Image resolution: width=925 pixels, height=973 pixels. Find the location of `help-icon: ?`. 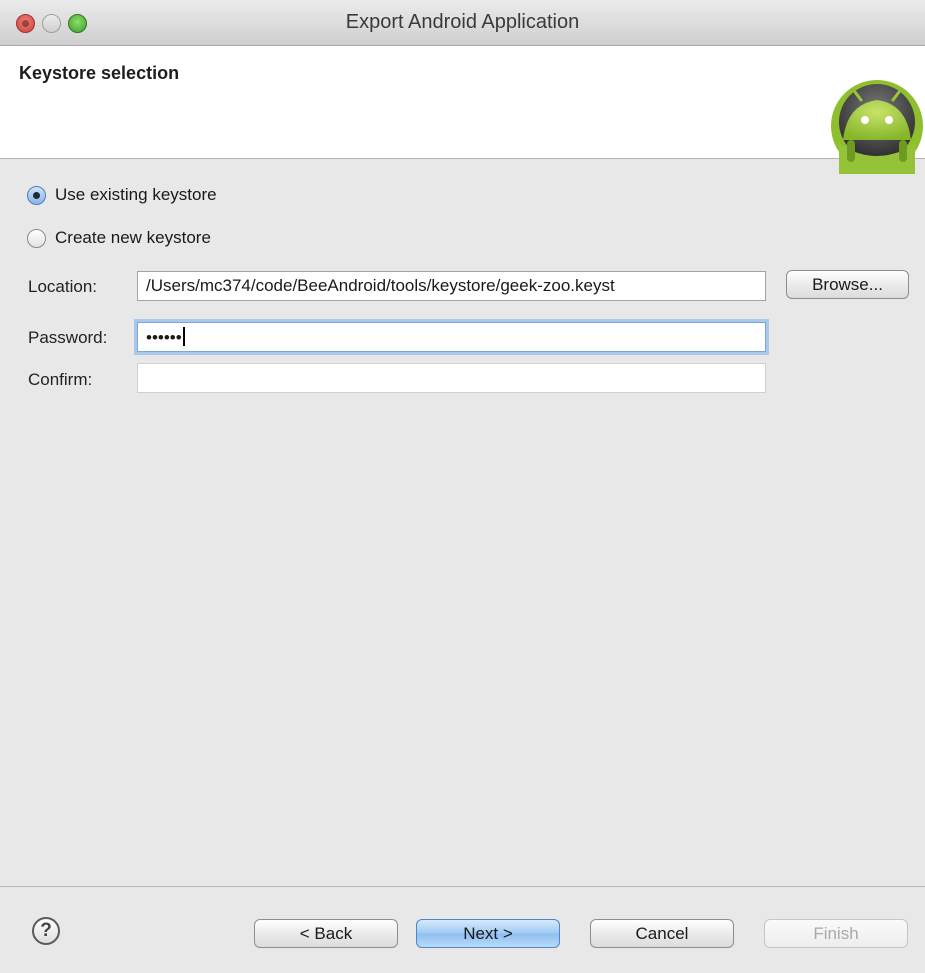

help-icon: ? is located at coordinates (46, 931).